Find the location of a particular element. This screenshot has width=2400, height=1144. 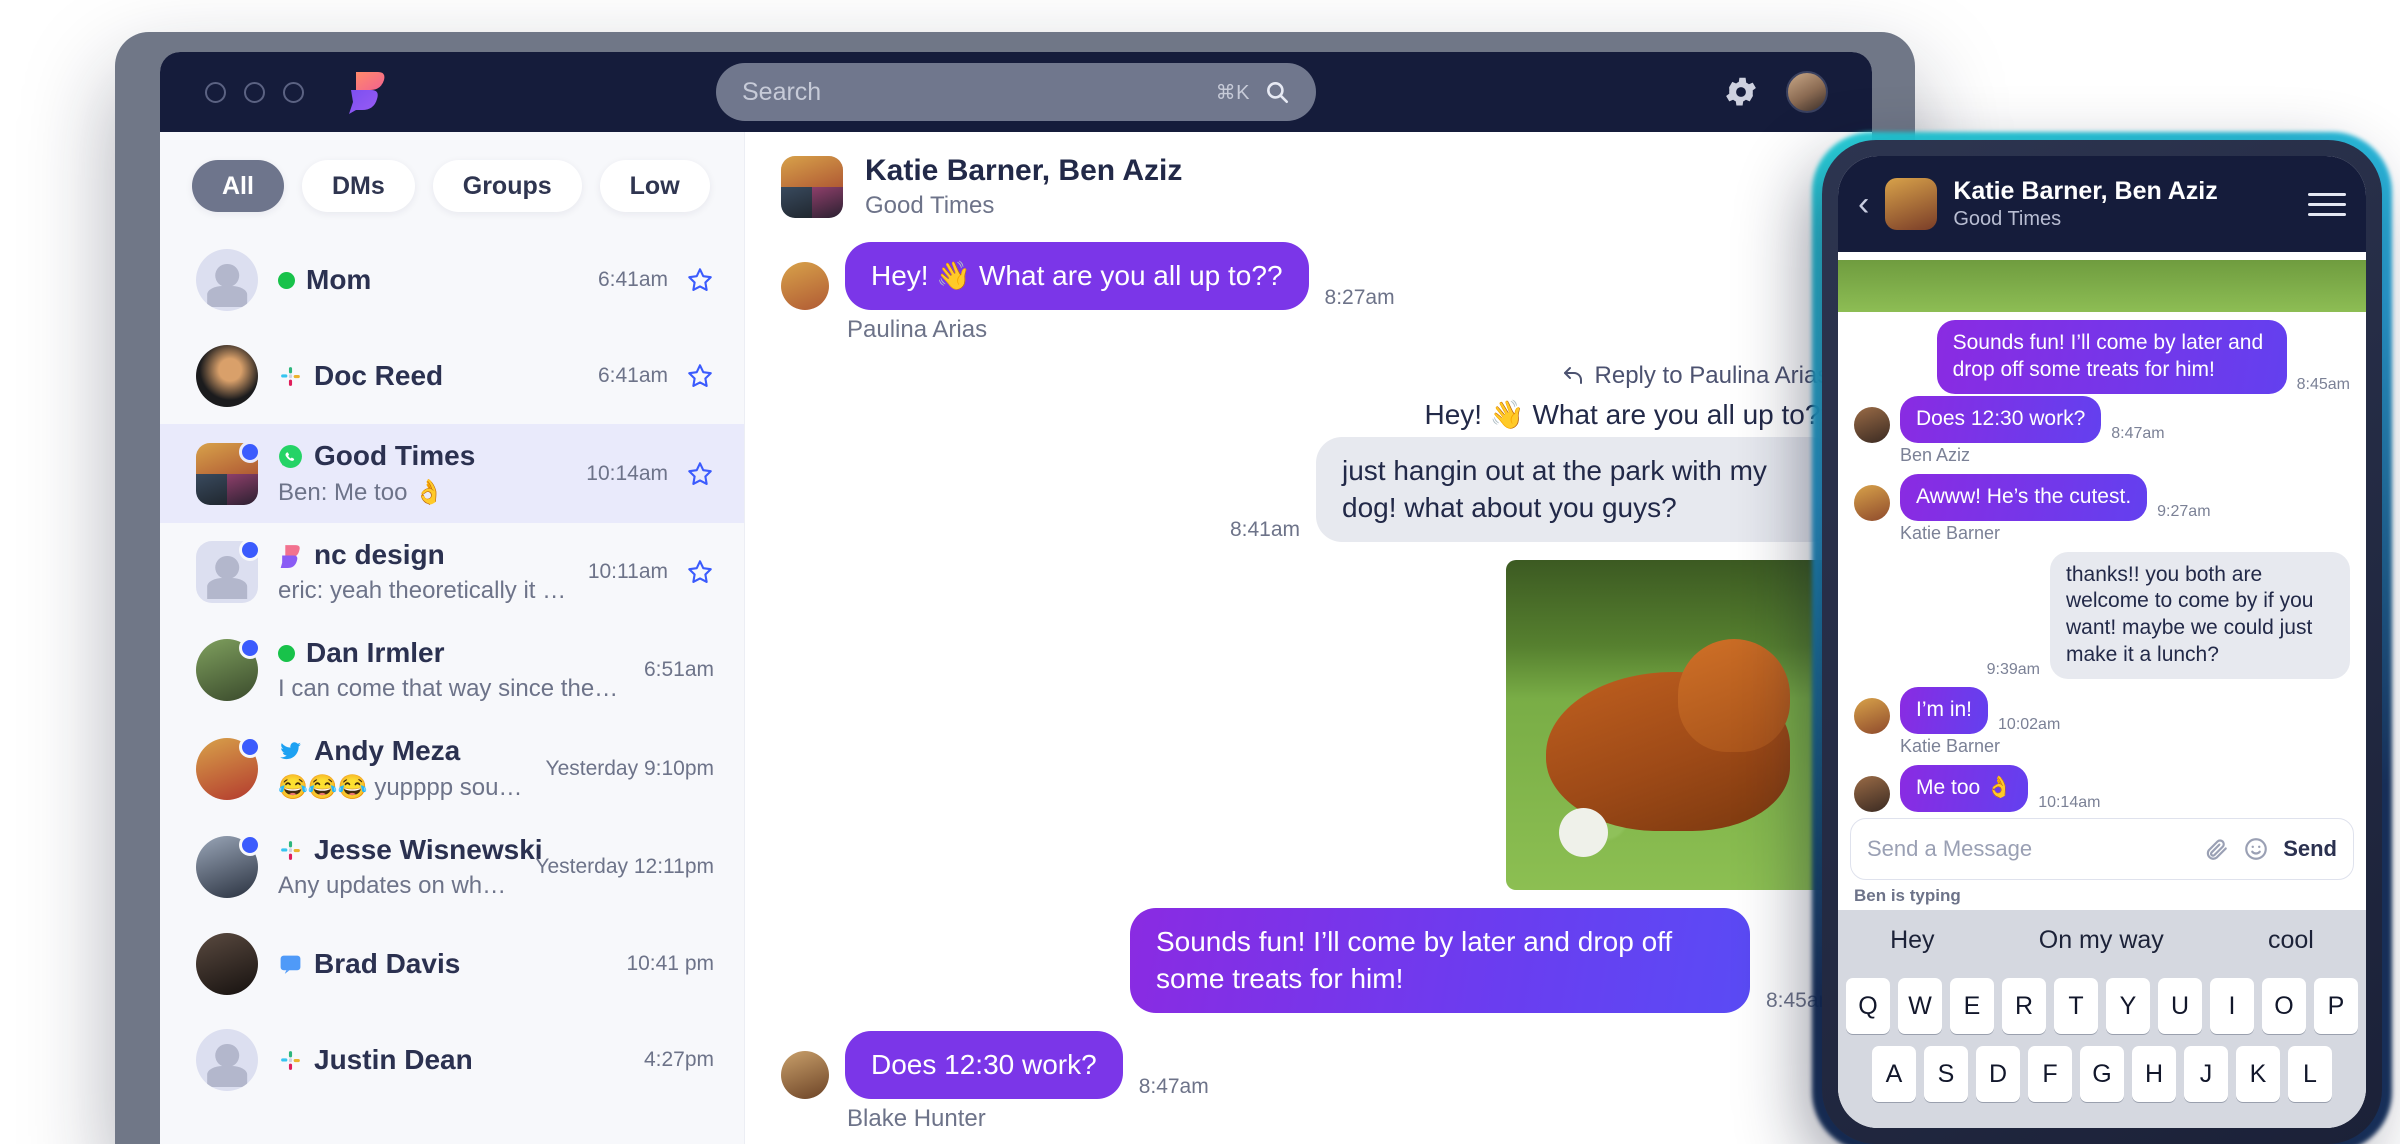

conversation-list-item: Mom 6:41am is located at coordinates (452, 280).